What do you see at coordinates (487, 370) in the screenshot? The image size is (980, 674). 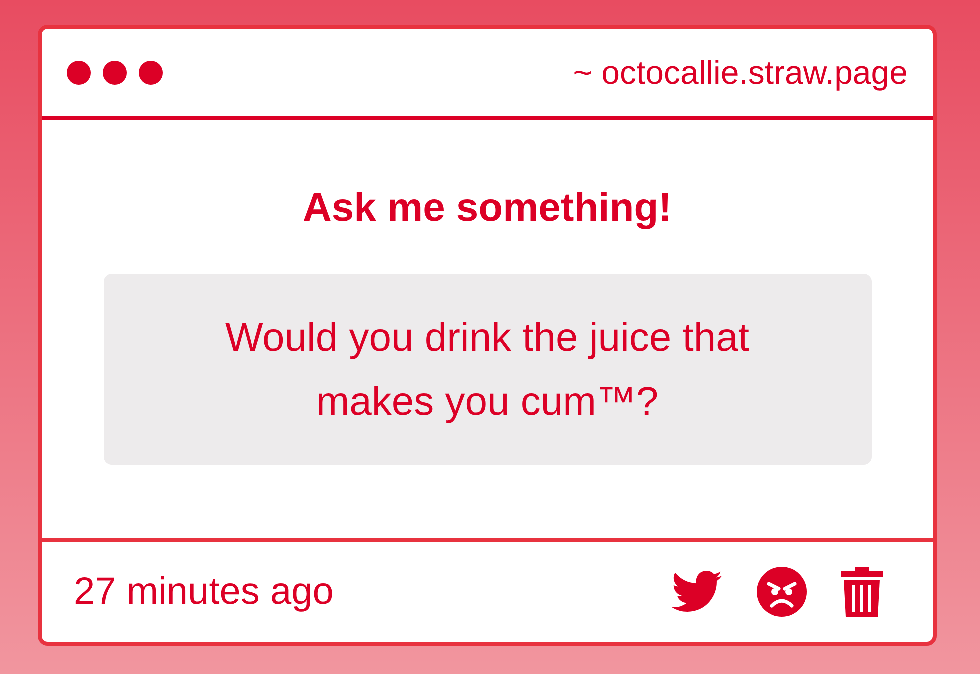 I see `question-text: Would you drink the juice that makes you cum™?` at bounding box center [487, 370].